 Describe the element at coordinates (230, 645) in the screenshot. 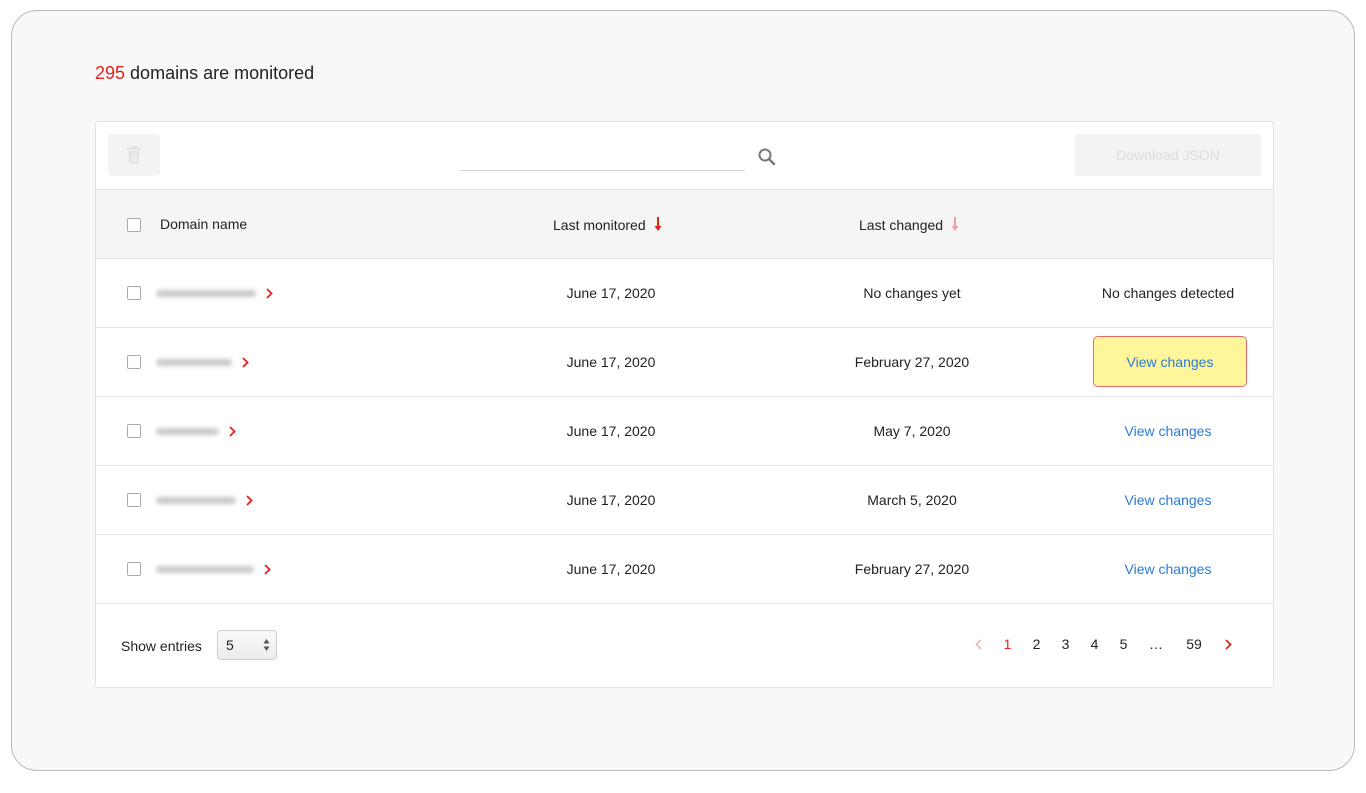

I see `entries-select-value: 5` at that location.